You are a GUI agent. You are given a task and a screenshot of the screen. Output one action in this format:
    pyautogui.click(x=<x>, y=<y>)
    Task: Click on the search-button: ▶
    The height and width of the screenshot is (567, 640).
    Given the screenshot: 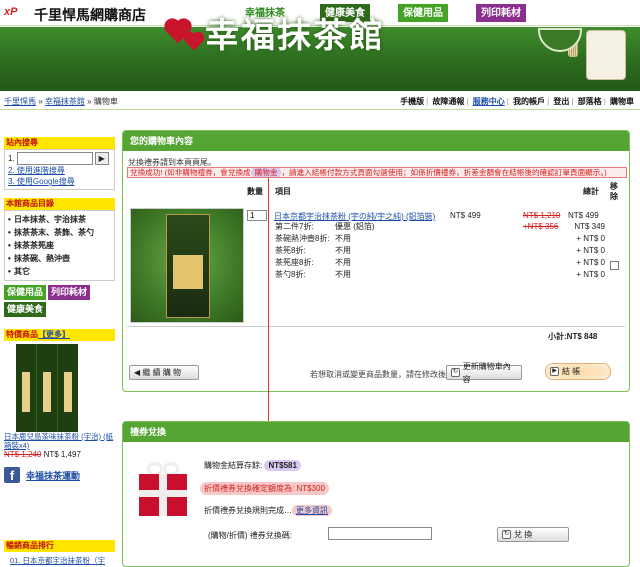 What is the action you would take?
    pyautogui.click(x=101, y=158)
    